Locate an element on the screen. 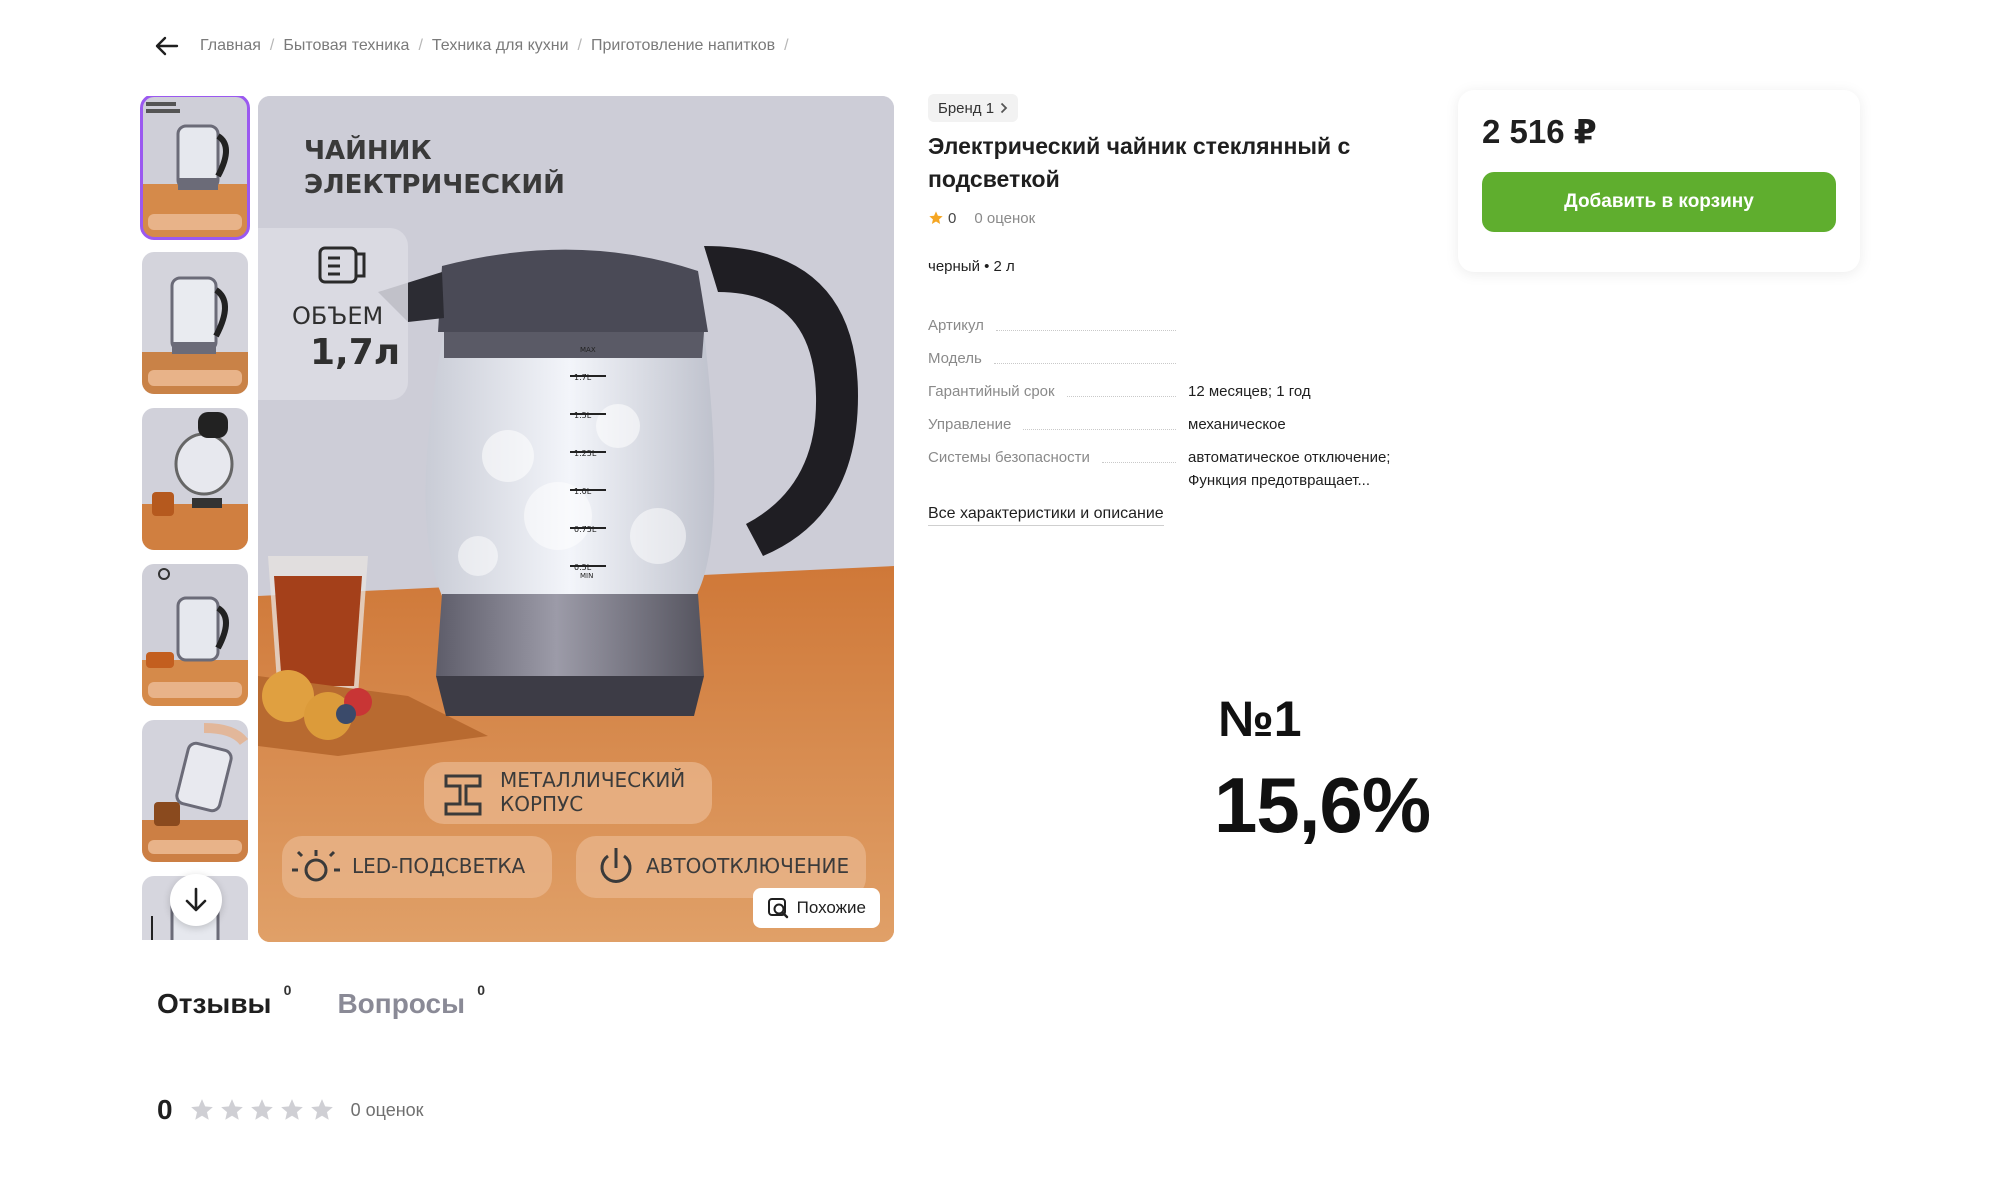  buy-box: 2 516 ₽ Добавить в корзину is located at coordinates (1659, 181).